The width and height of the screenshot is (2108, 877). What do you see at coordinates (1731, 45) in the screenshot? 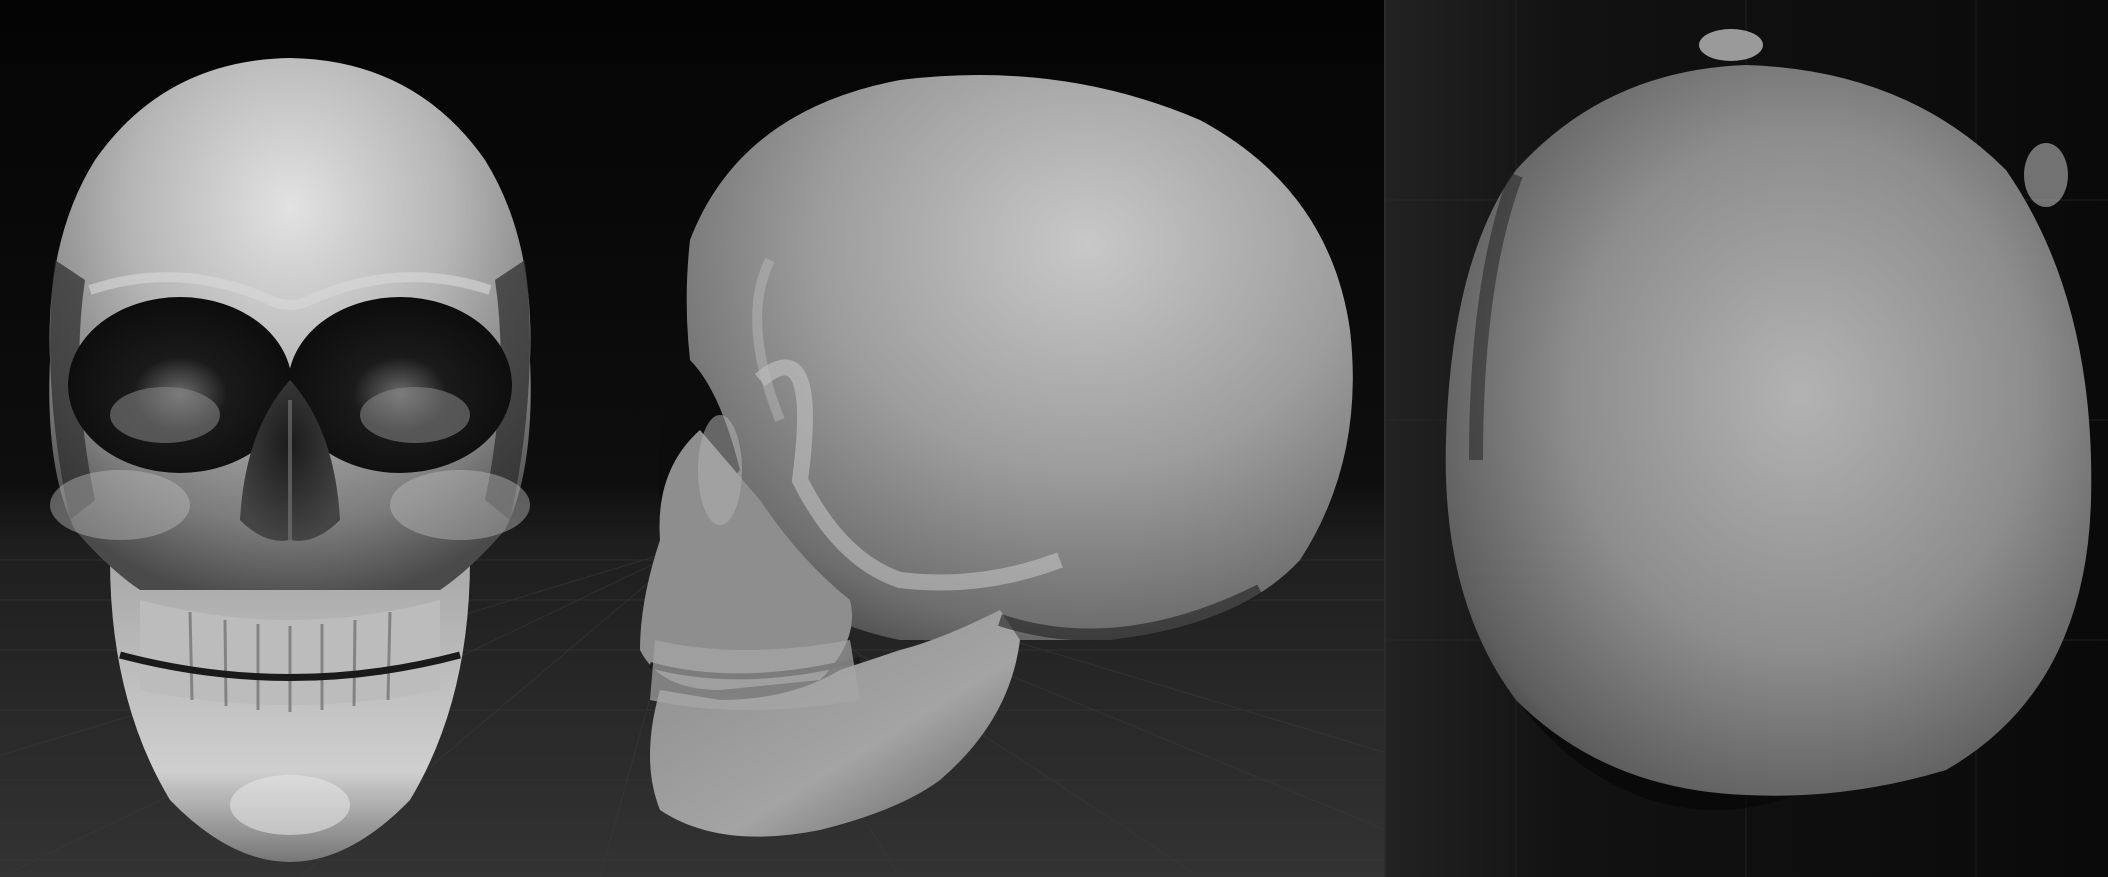
I see `top-bump` at bounding box center [1731, 45].